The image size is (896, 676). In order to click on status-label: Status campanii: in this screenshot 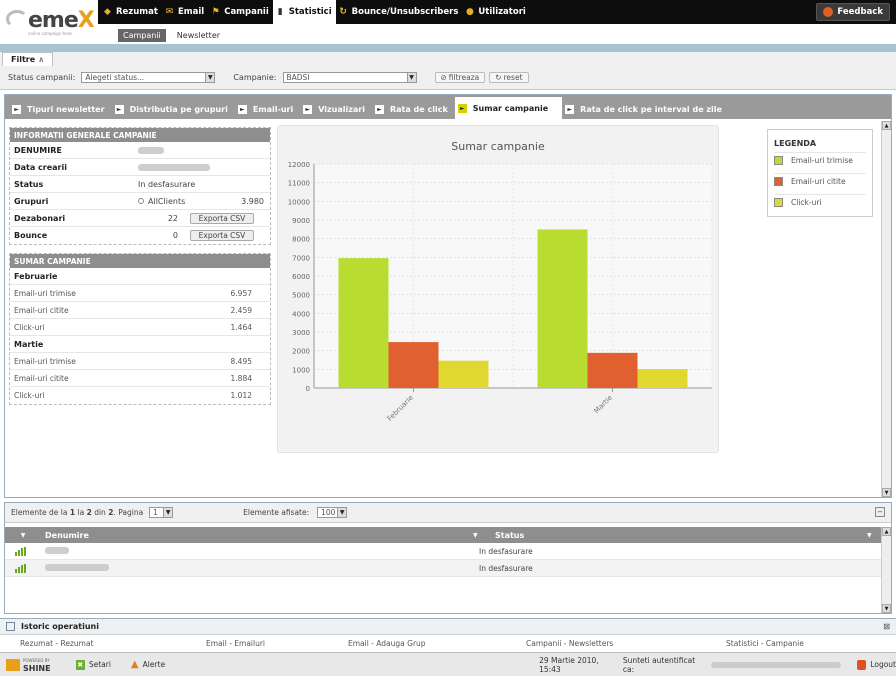, I will do `click(42, 77)`.